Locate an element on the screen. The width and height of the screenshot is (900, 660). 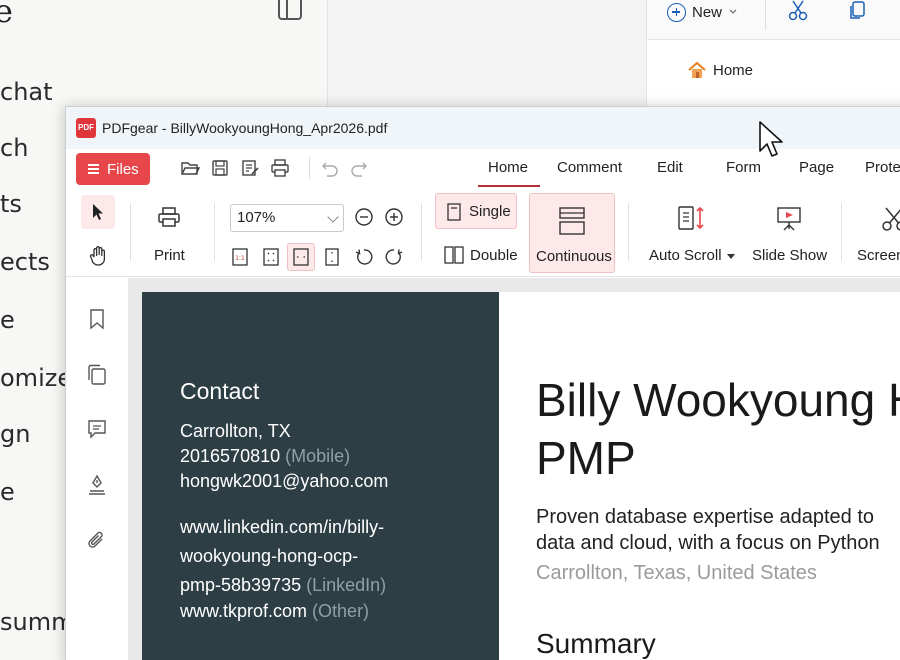
continuous-label: Continuous is located at coordinates (574, 256).